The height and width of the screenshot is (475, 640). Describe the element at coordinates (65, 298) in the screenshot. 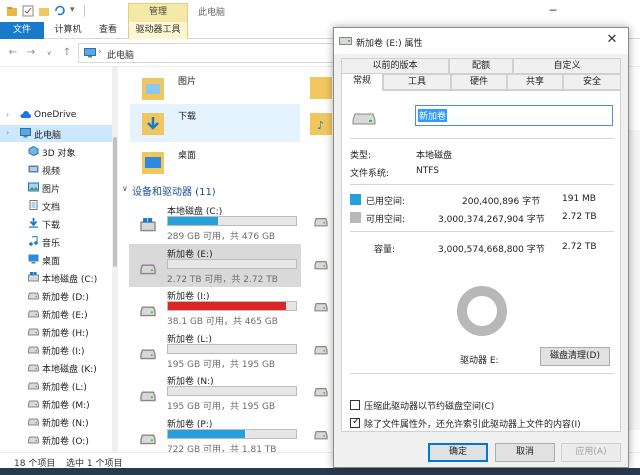

I see `sidebar-item-label: 新加卷 (D:)` at that location.